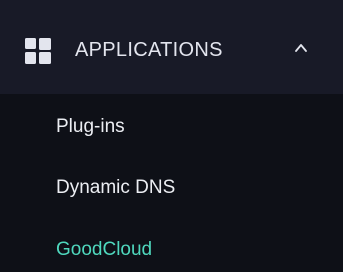 The width and height of the screenshot is (343, 272). What do you see at coordinates (115, 188) in the screenshot?
I see `submenu-item-dynamic-dns: Dynamic DNS` at bounding box center [115, 188].